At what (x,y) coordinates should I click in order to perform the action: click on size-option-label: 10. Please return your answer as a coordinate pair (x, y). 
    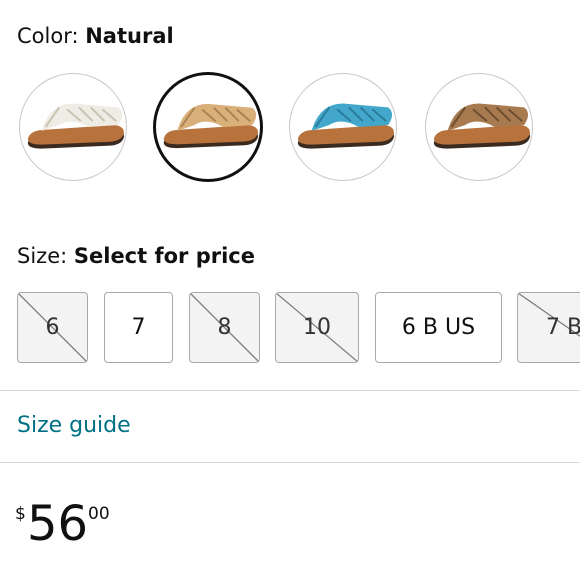
    Looking at the image, I should click on (317, 327).